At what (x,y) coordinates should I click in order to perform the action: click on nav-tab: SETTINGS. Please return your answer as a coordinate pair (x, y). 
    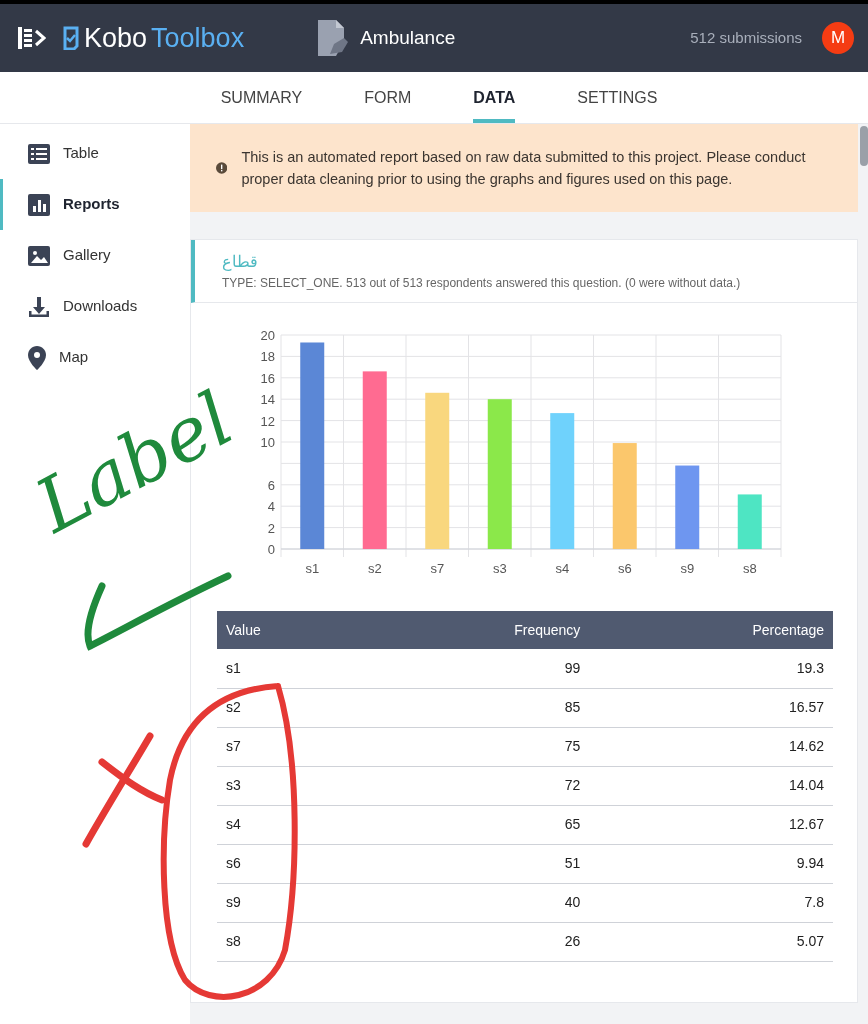
    Looking at the image, I should click on (617, 97).